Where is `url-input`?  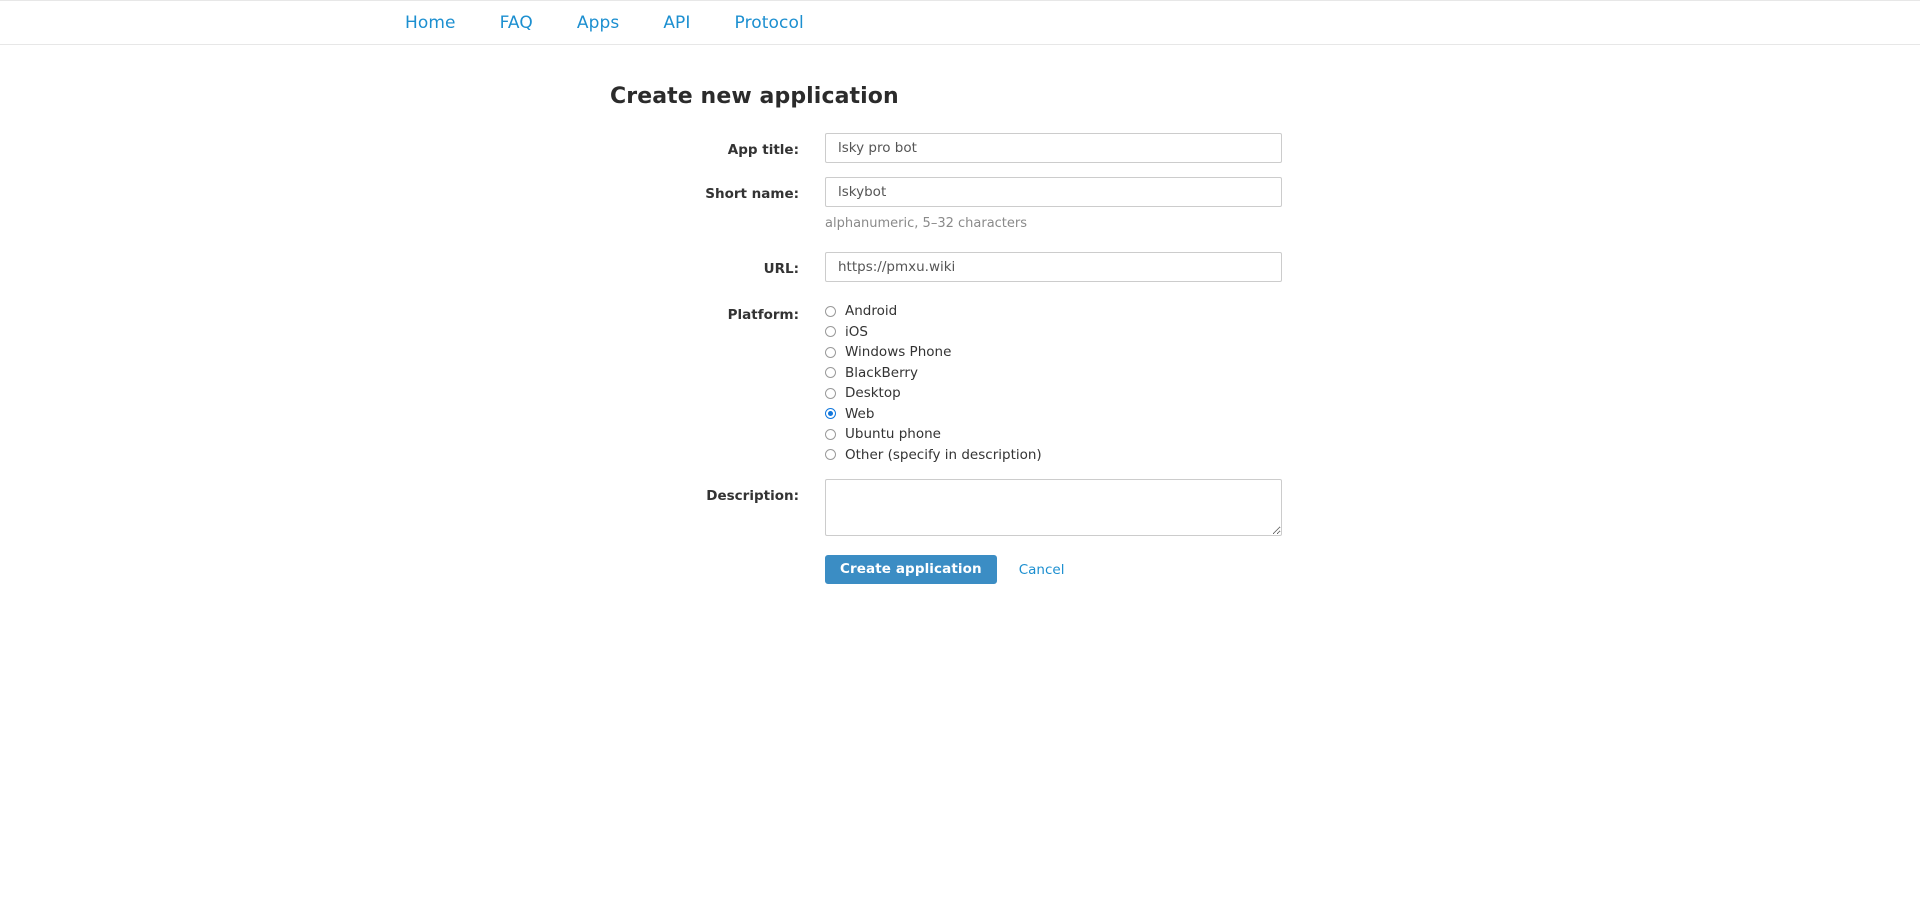
url-input is located at coordinates (1053, 267).